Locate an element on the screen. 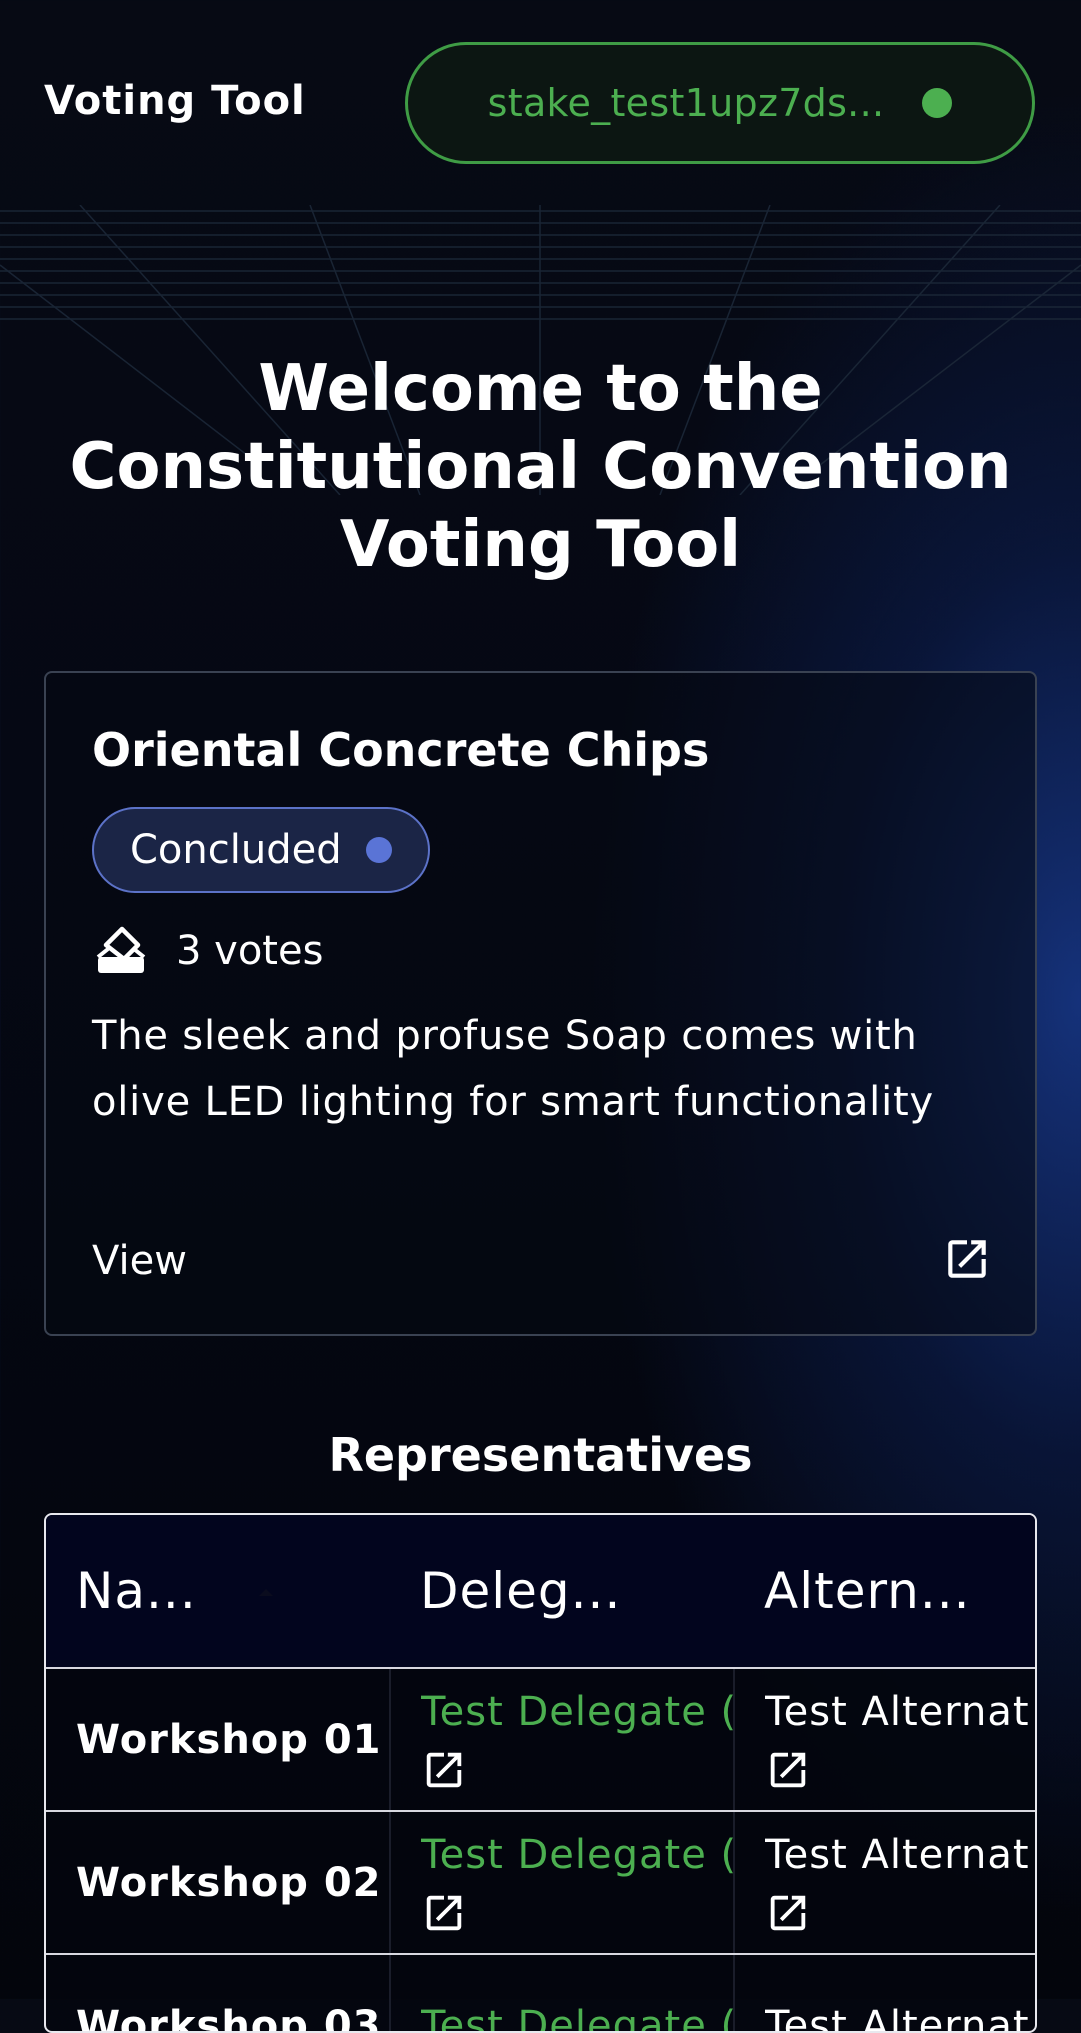 The image size is (1081, 2033). cell-name: Workshop 02 is located at coordinates (218, 1882).